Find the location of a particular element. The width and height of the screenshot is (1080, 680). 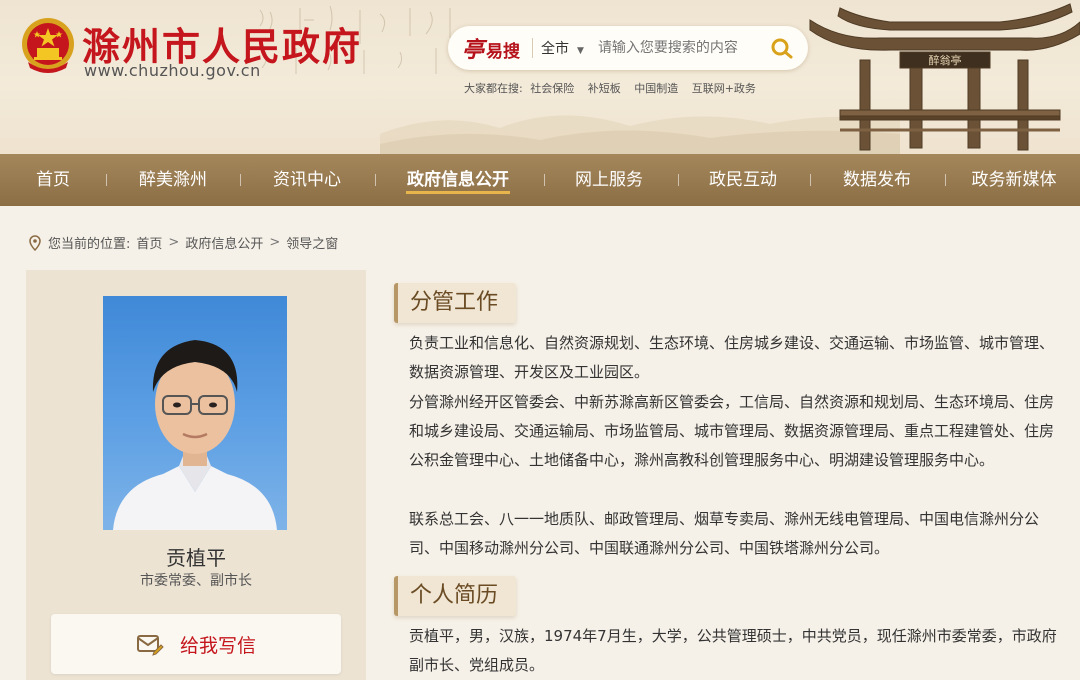

nav-item-public-interaction: 政民互动 is located at coordinates (743, 180).